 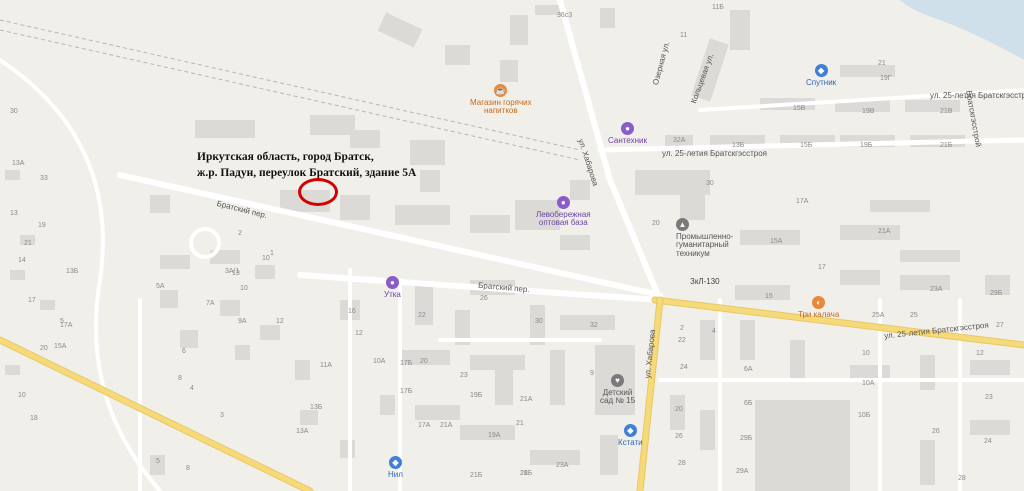 I want to click on house-number: 6, so click(x=184, y=351).